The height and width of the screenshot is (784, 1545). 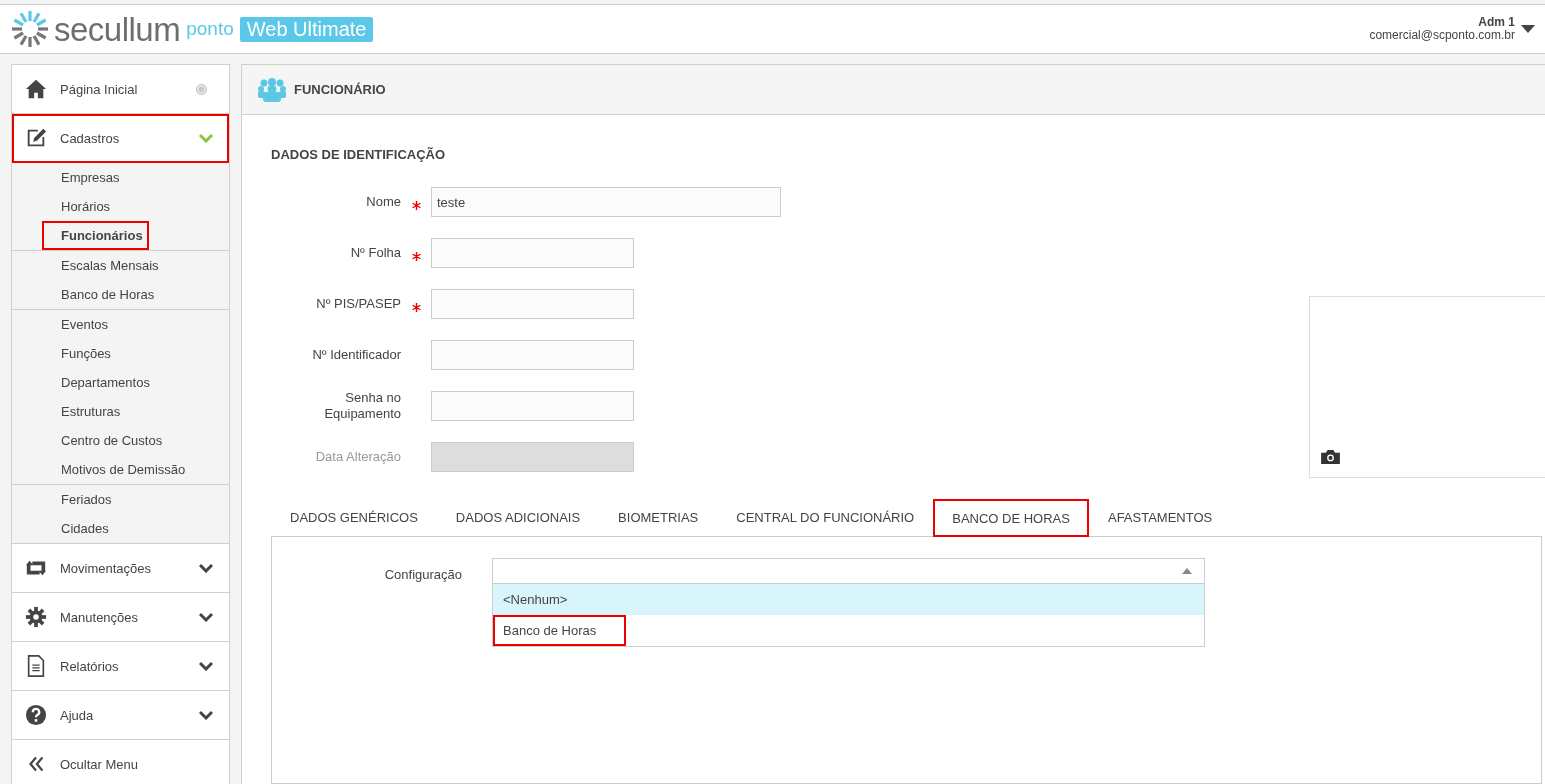 What do you see at coordinates (848, 571) in the screenshot?
I see `dropdown-field` at bounding box center [848, 571].